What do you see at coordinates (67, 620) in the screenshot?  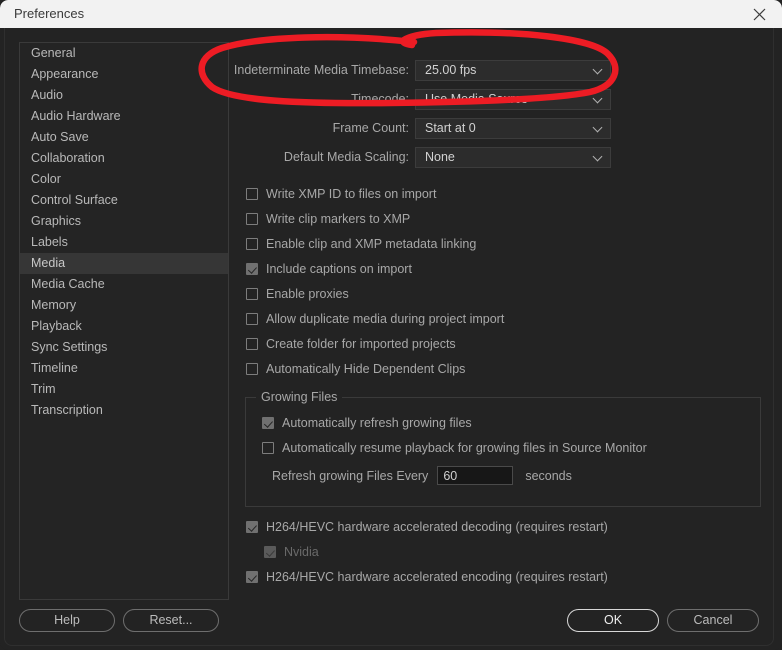 I see `help-button: Help` at bounding box center [67, 620].